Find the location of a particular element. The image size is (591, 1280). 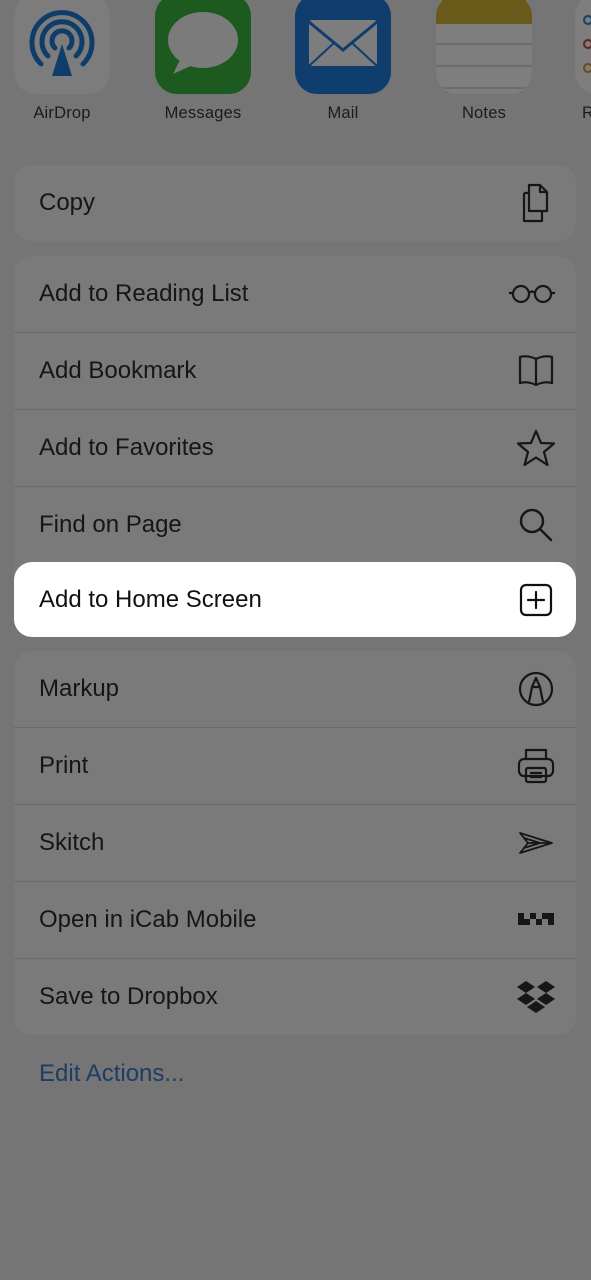

action-label: Add to Home Screen is located at coordinates (150, 599).